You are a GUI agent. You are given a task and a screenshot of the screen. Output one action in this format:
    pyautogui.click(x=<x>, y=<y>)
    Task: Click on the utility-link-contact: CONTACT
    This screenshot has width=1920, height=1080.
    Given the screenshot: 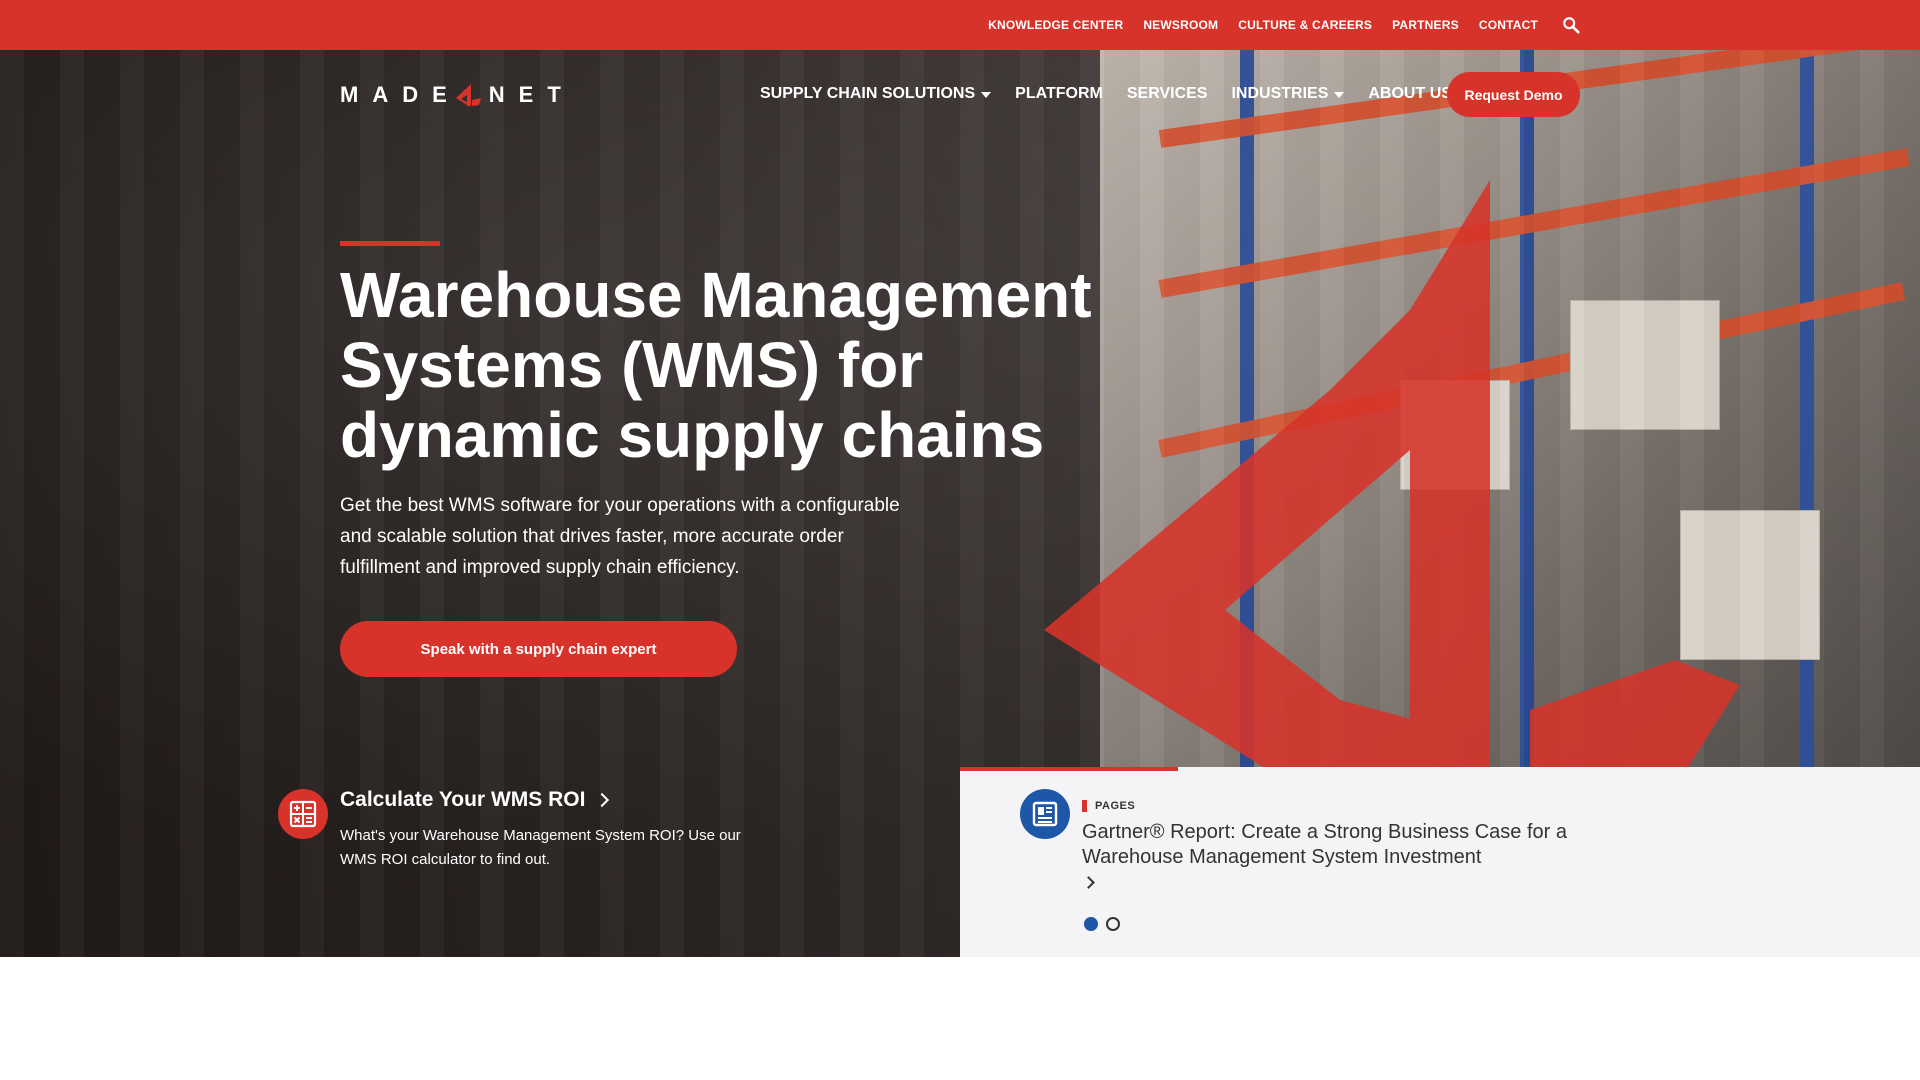 What is the action you would take?
    pyautogui.click(x=1508, y=25)
    